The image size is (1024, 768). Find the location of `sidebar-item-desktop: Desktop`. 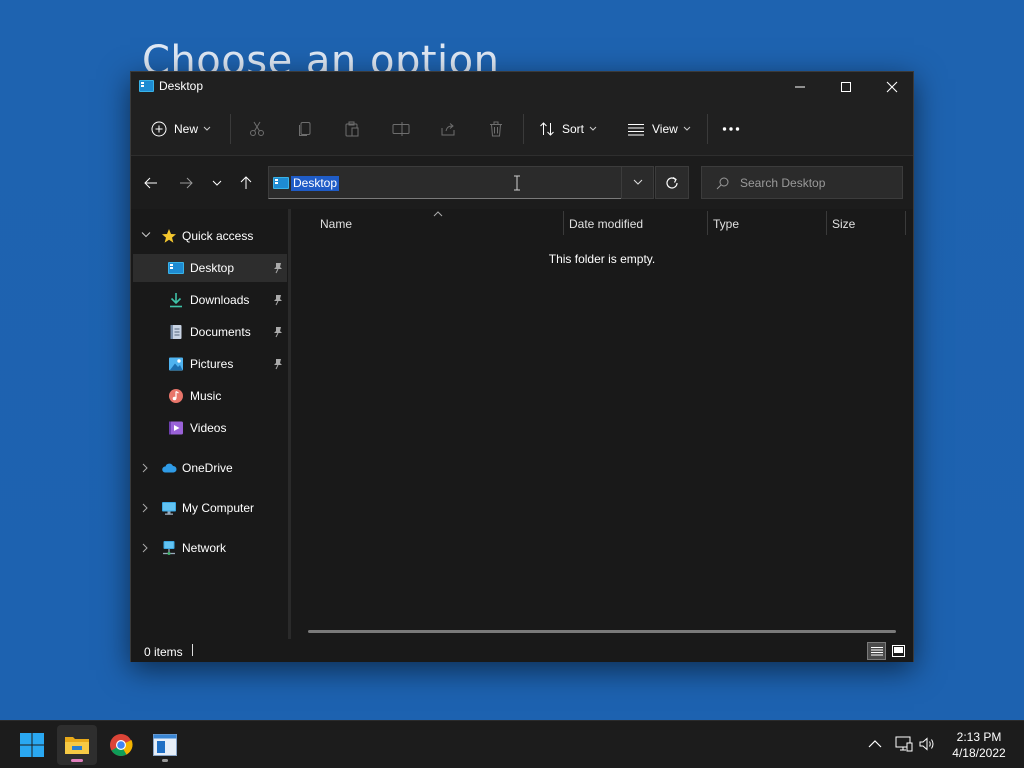

sidebar-item-desktop: Desktop is located at coordinates (210, 268).